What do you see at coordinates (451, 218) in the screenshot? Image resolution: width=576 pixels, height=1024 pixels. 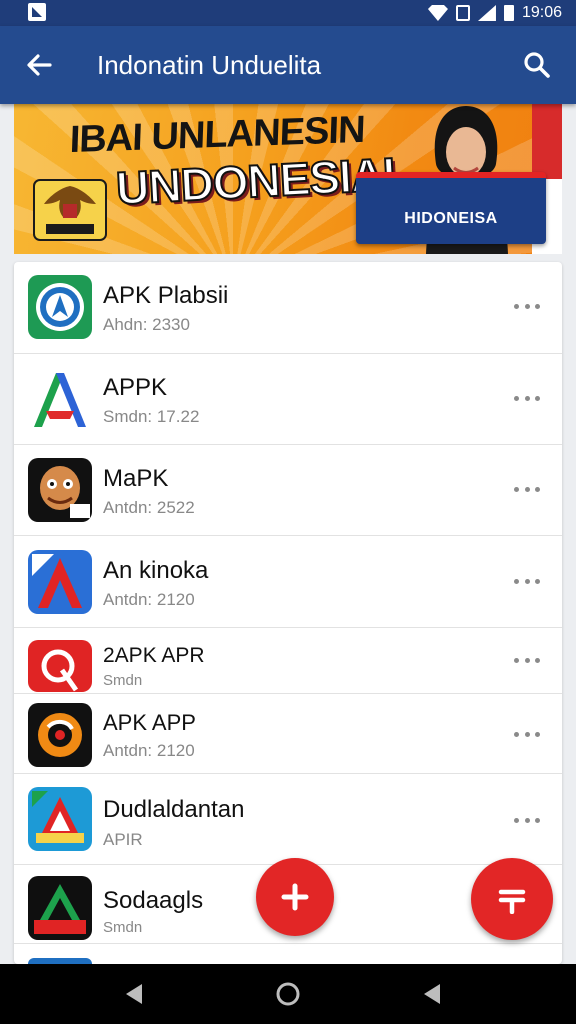 I see `banner-button-label: HIDONEISA` at bounding box center [451, 218].